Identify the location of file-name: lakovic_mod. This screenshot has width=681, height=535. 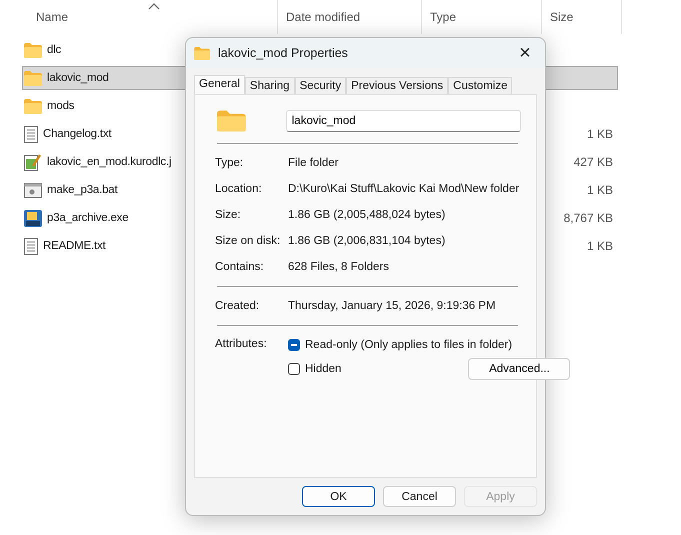
(78, 78).